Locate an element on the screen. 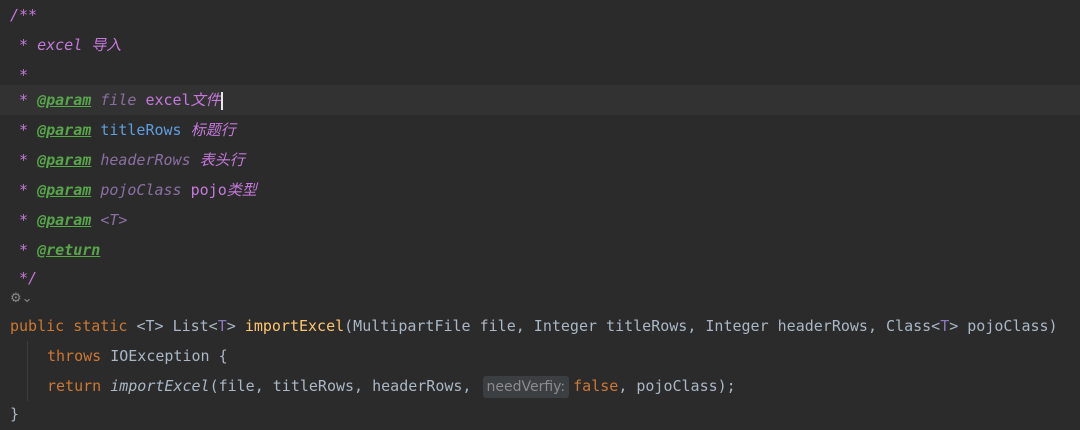  doc-summary-line: * excel 导入 is located at coordinates (70, 45).